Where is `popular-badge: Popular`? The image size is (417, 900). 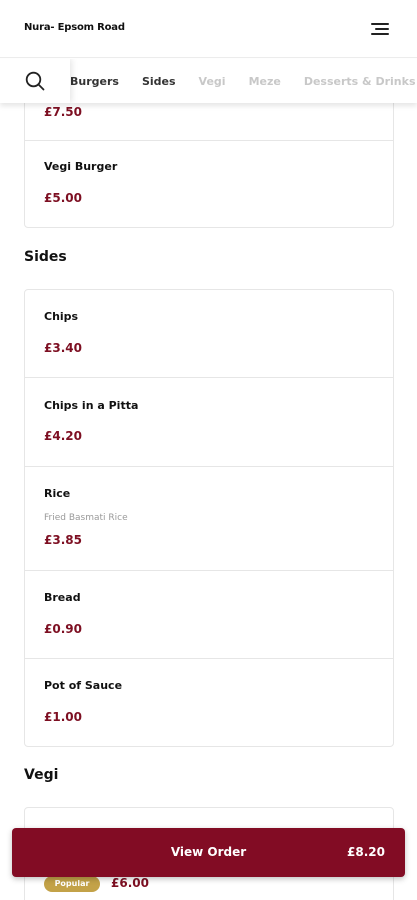
popular-badge: Popular is located at coordinates (72, 884).